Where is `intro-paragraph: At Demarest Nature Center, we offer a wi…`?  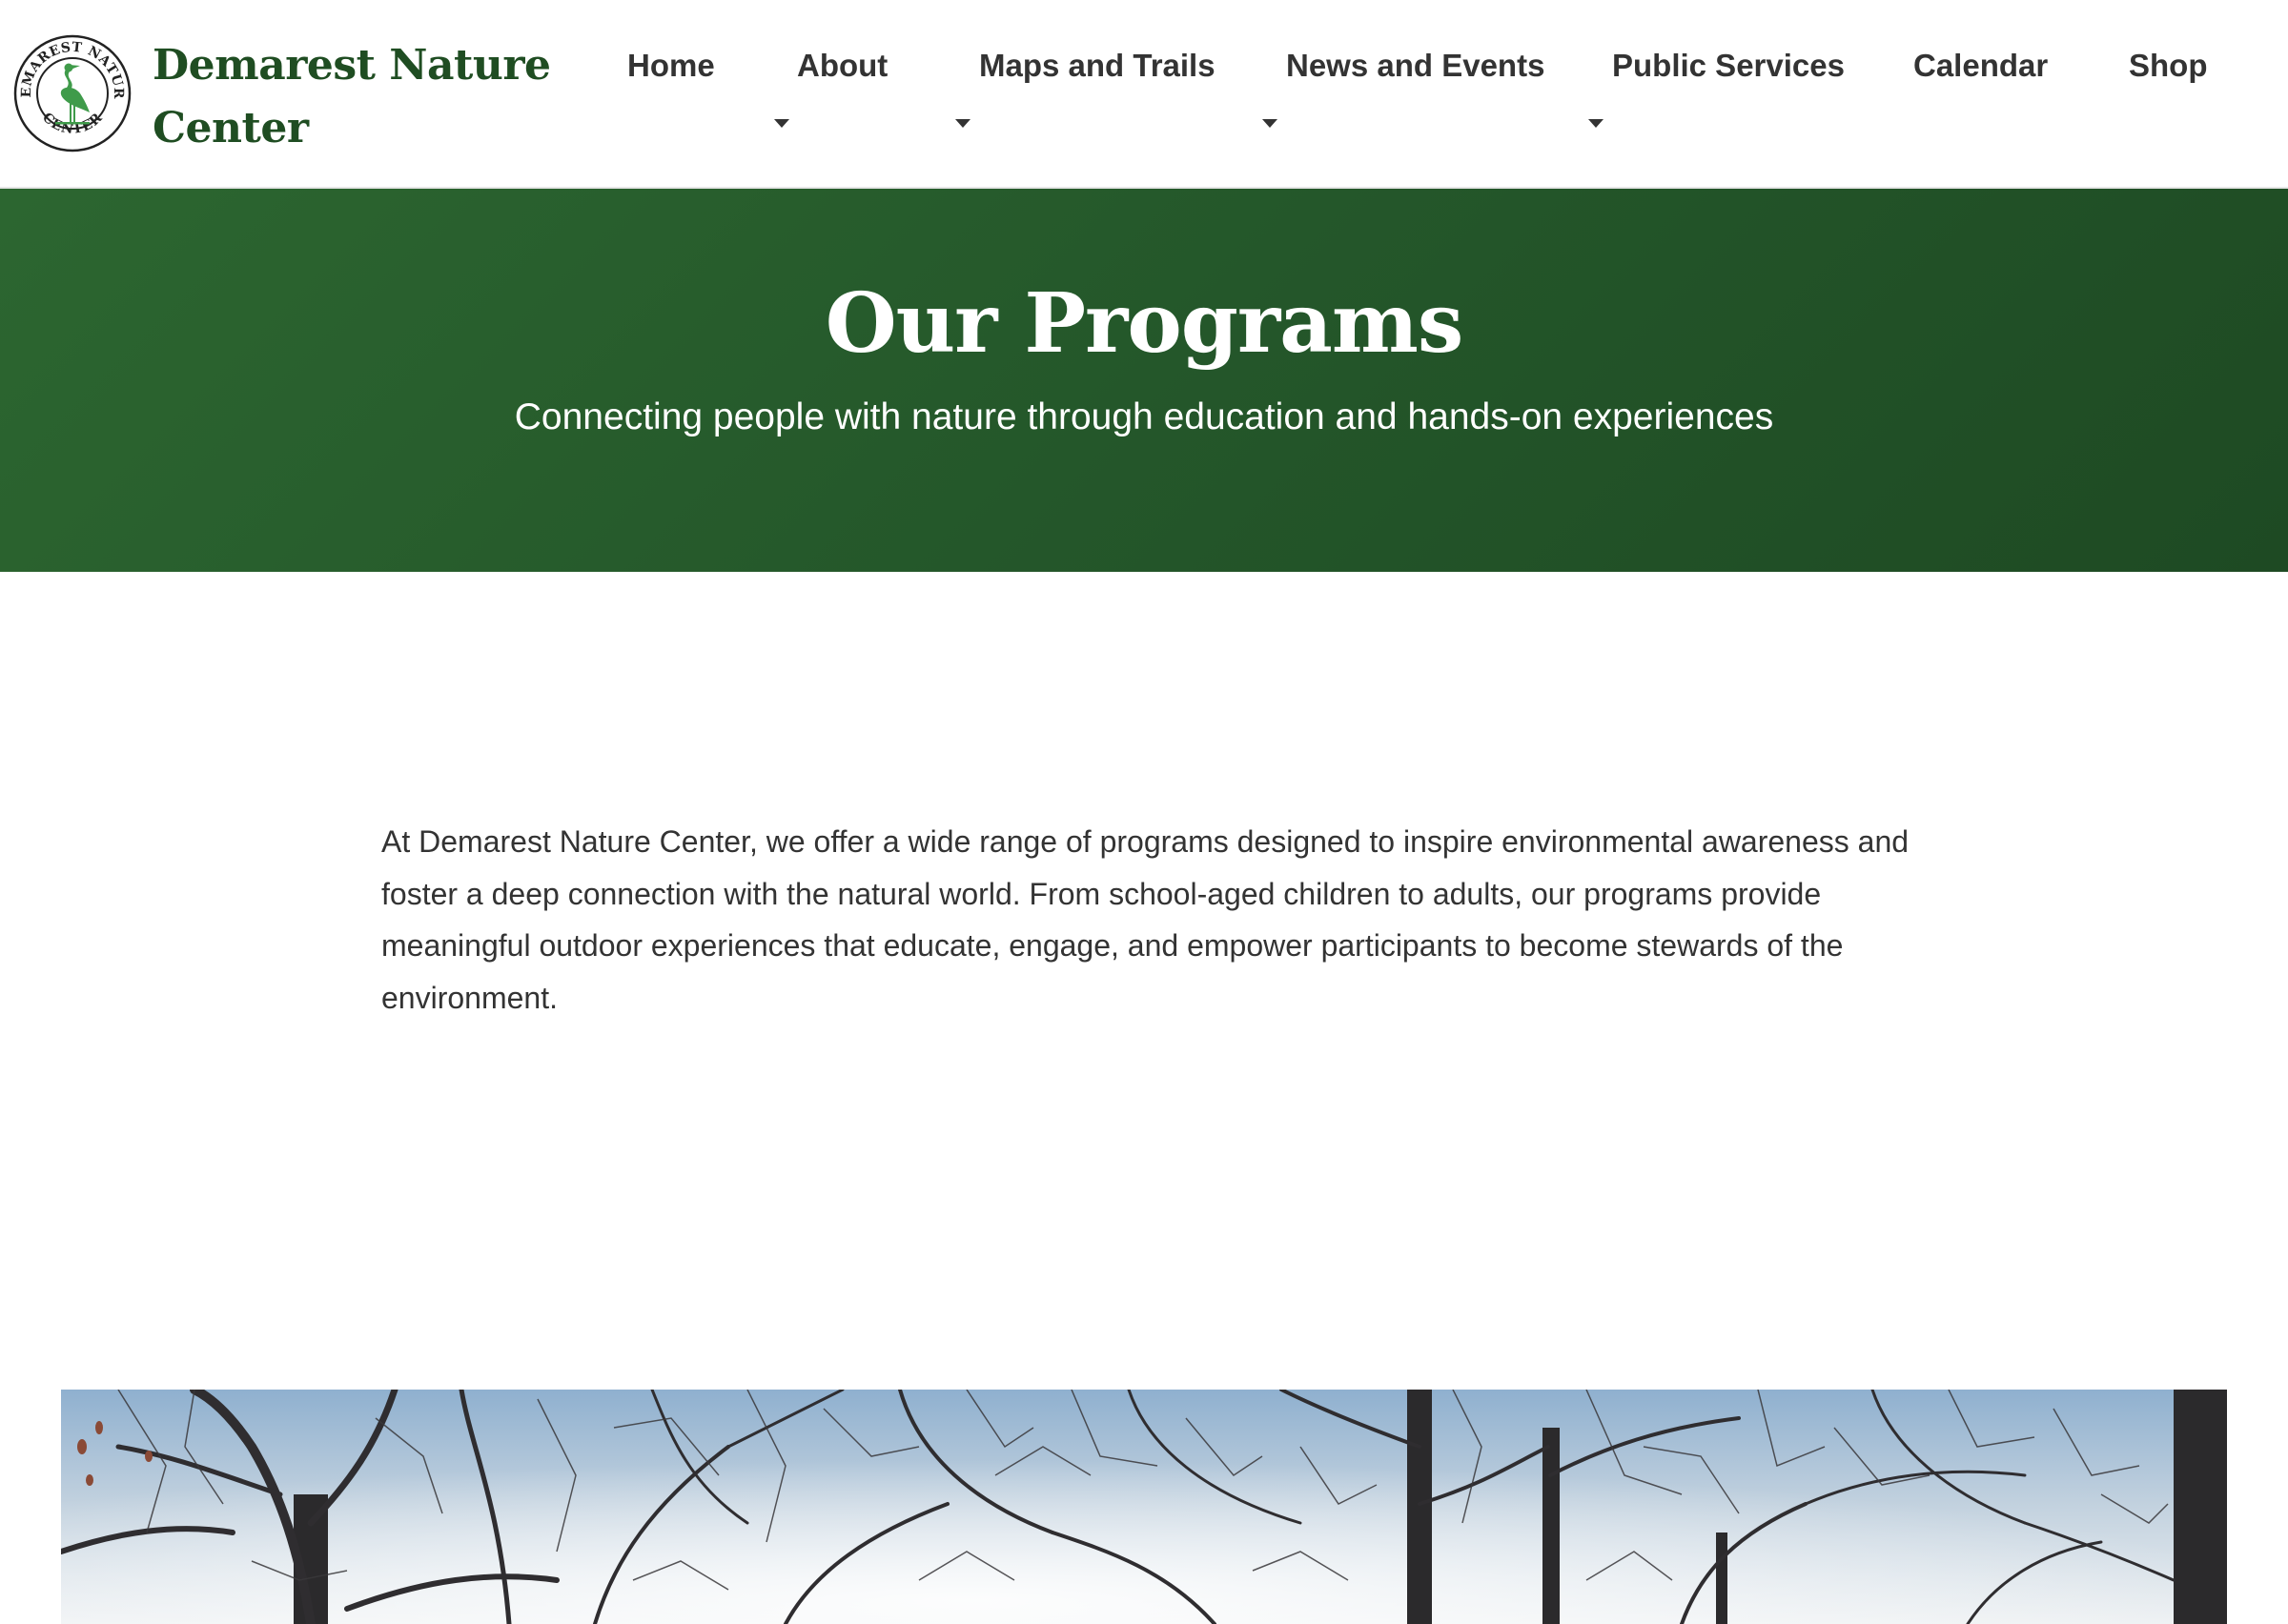 intro-paragraph: At Demarest Nature Center, we offer a wi… is located at coordinates (1145, 919).